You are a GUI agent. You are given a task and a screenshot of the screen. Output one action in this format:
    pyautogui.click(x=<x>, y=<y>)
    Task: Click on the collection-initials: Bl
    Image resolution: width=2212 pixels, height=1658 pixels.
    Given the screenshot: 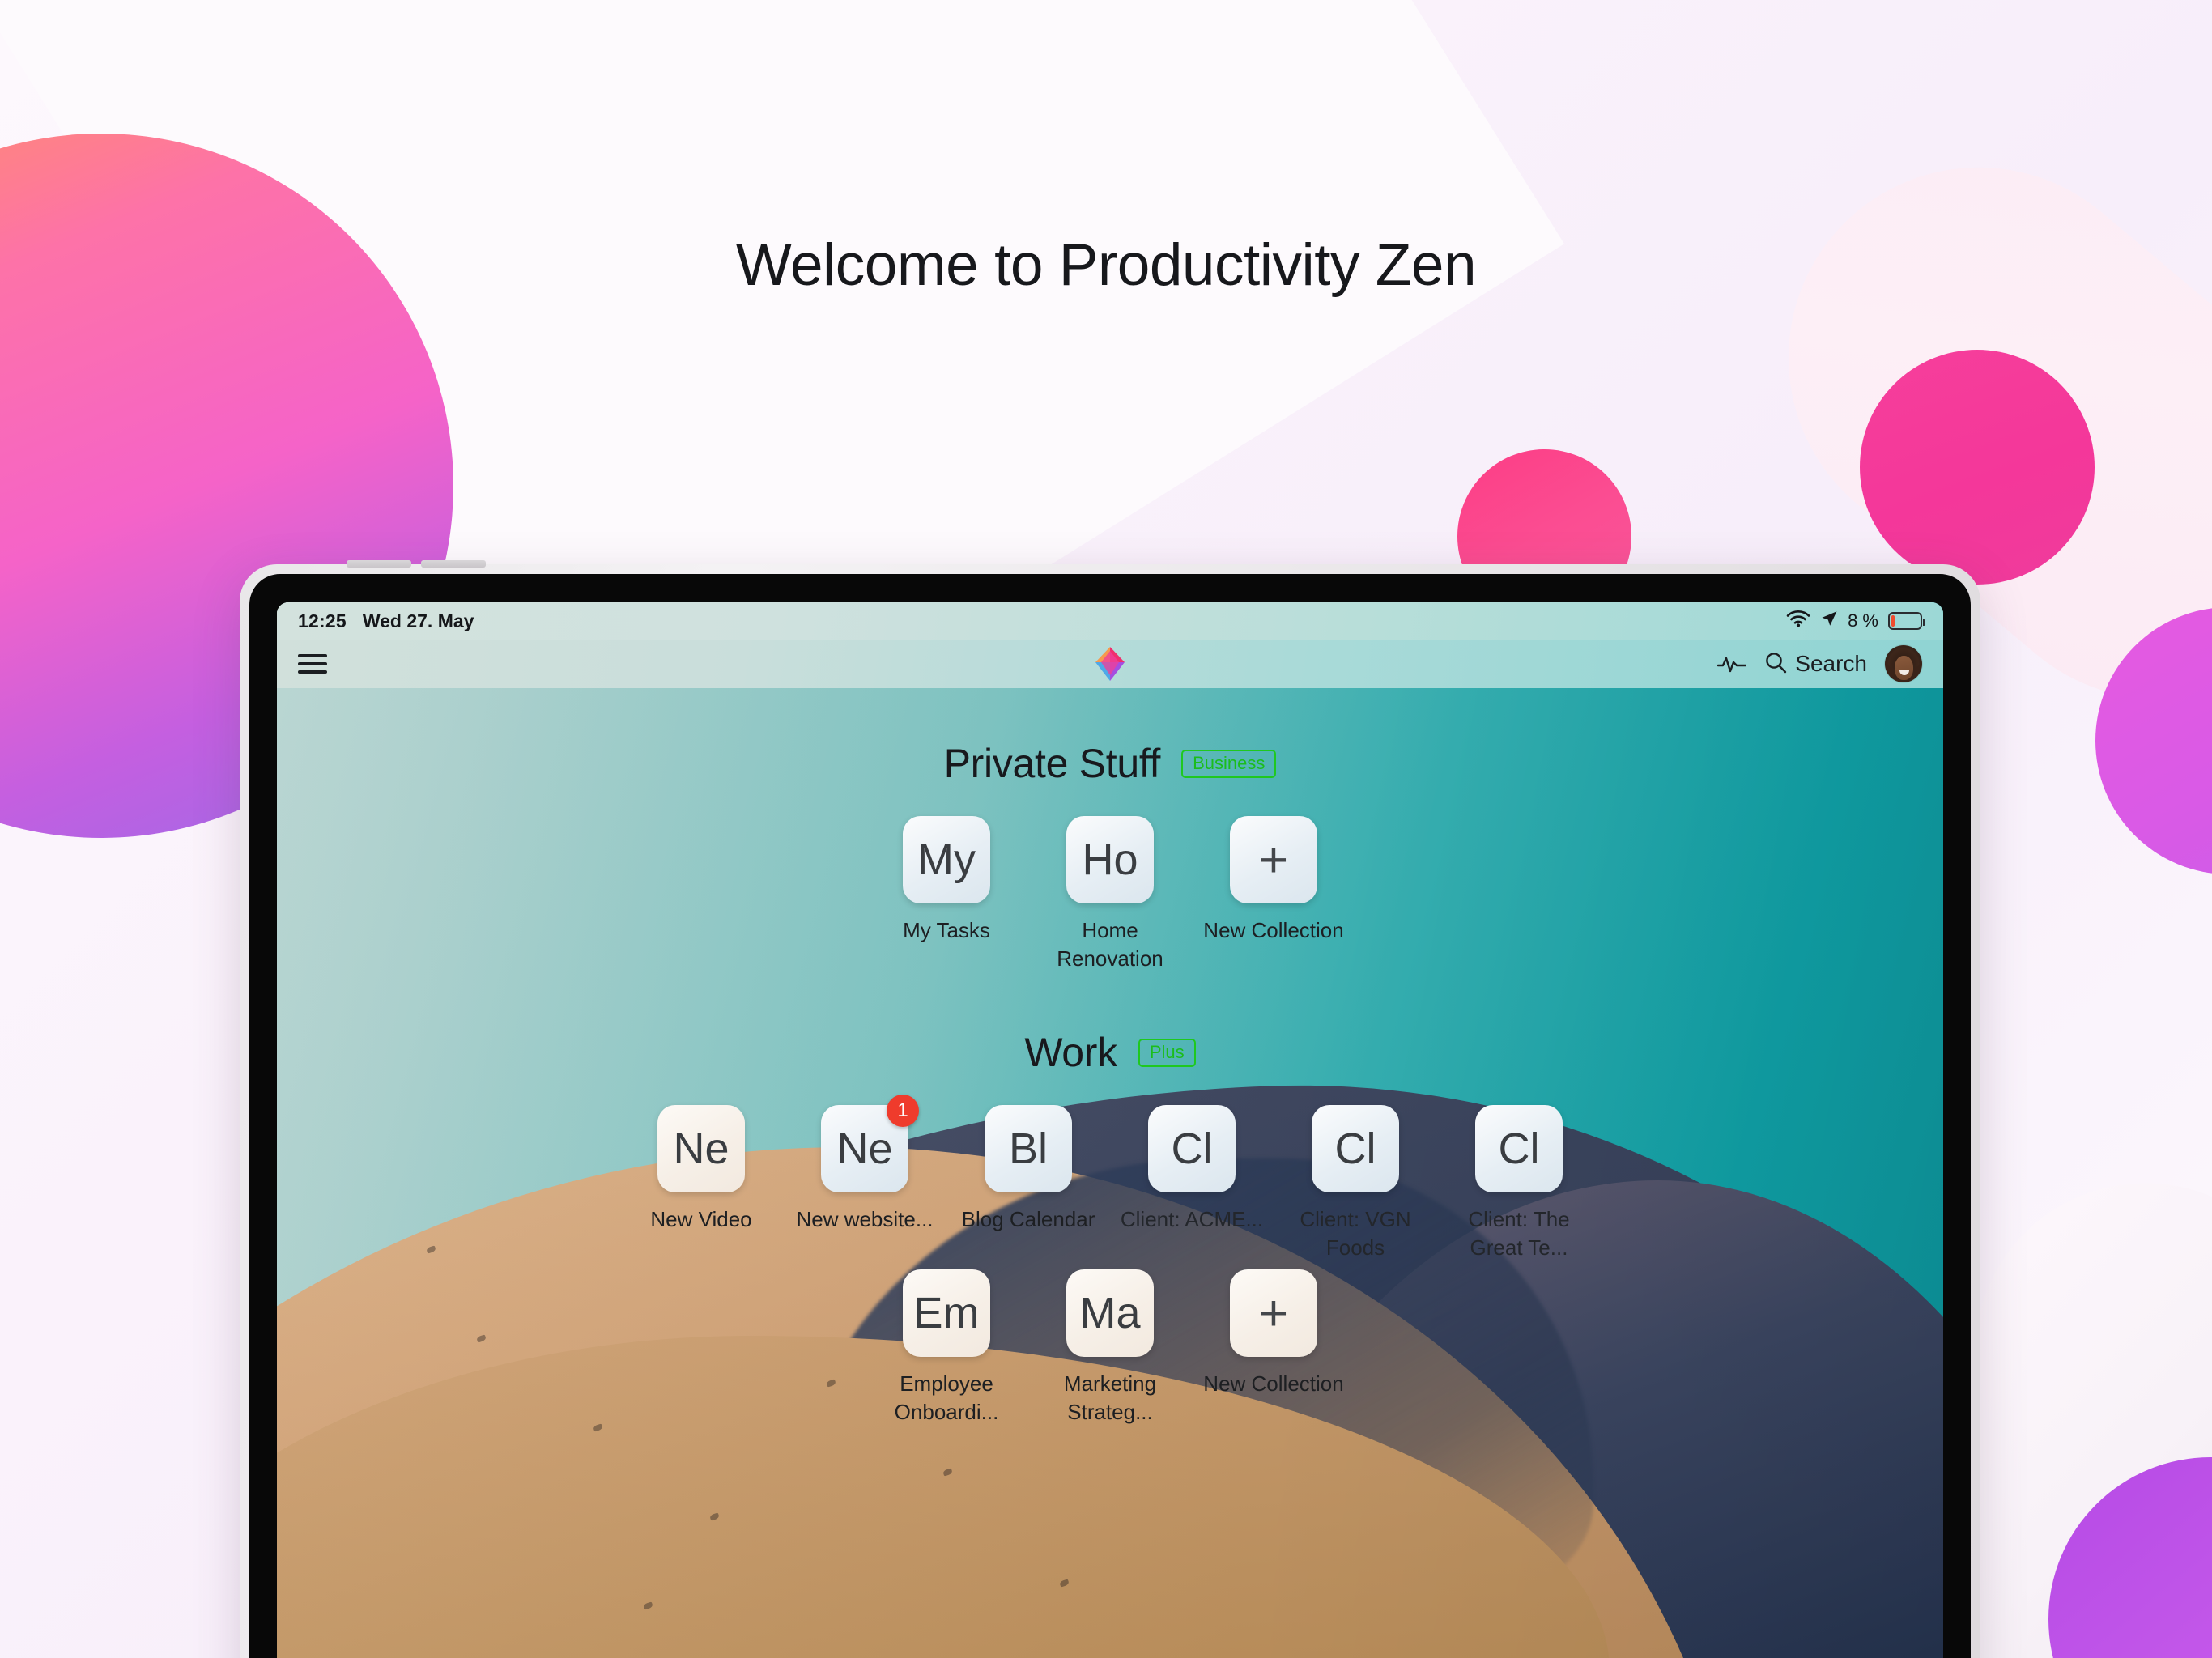 What is the action you would take?
    pyautogui.click(x=1028, y=1149)
    